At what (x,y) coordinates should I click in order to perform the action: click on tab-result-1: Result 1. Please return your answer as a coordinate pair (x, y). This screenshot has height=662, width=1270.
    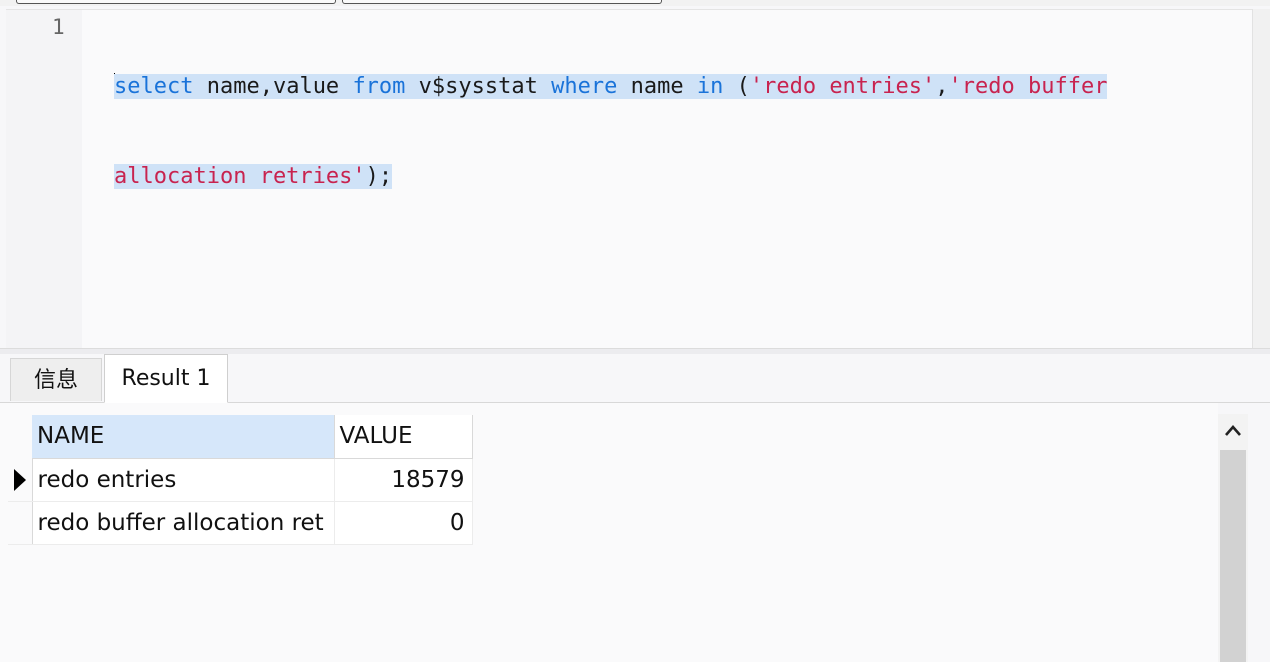
    Looking at the image, I should click on (166, 378).